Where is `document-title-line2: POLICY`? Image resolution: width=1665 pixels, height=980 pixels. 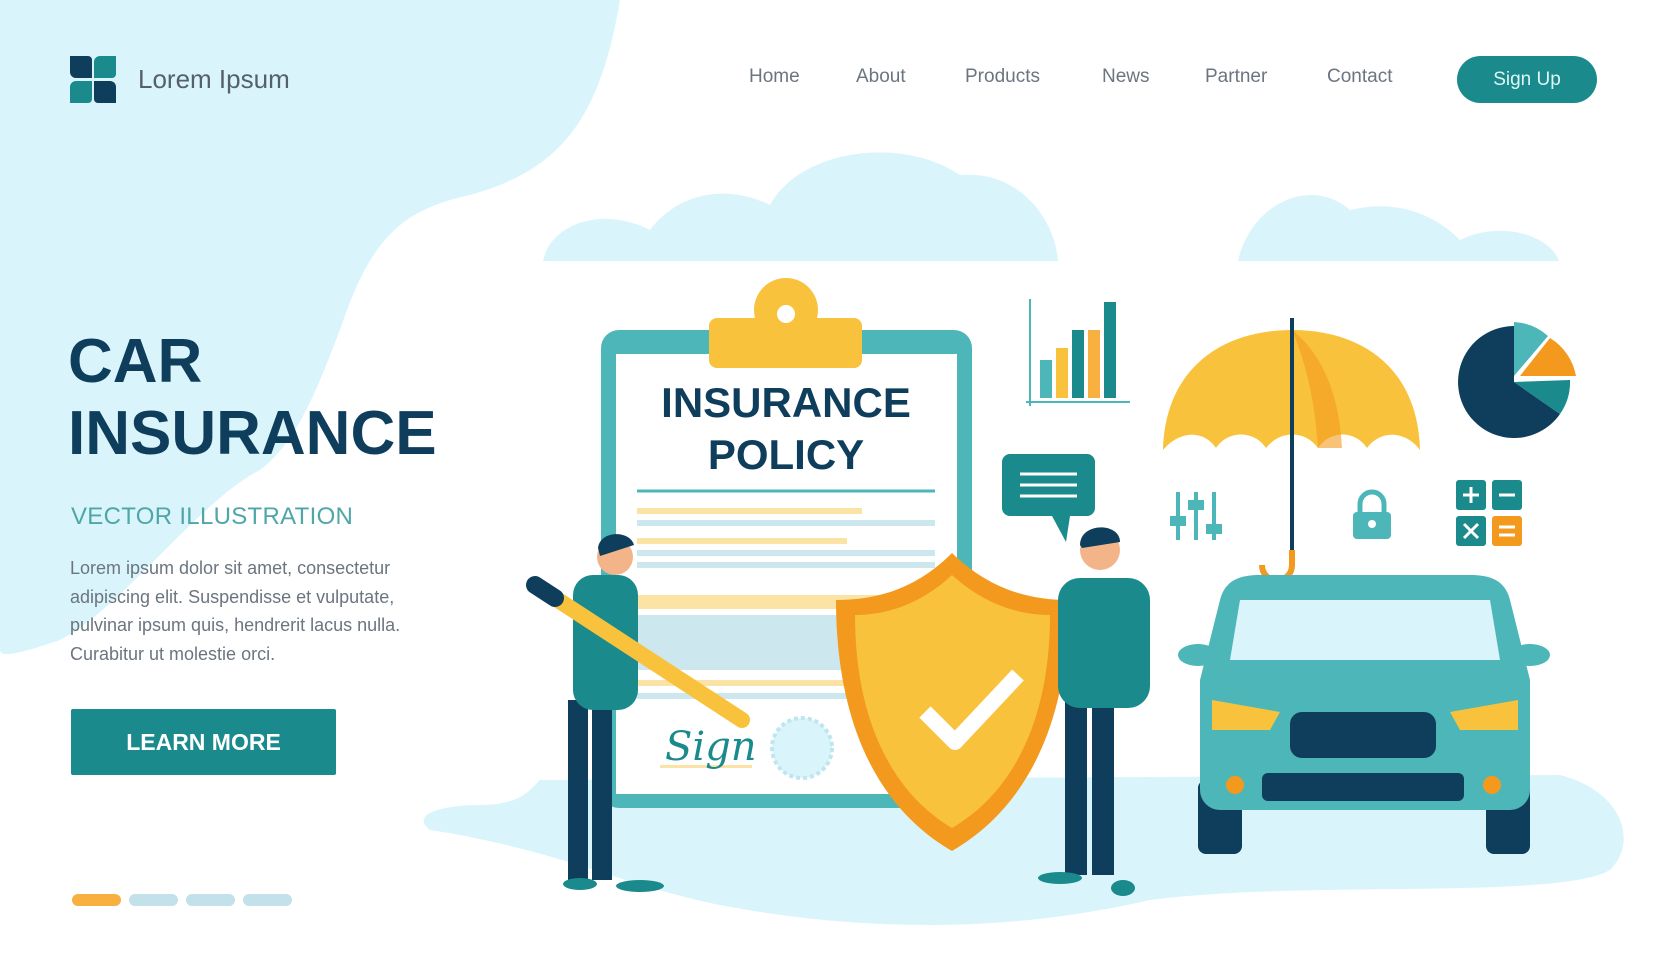
document-title-line2: POLICY is located at coordinates (786, 454).